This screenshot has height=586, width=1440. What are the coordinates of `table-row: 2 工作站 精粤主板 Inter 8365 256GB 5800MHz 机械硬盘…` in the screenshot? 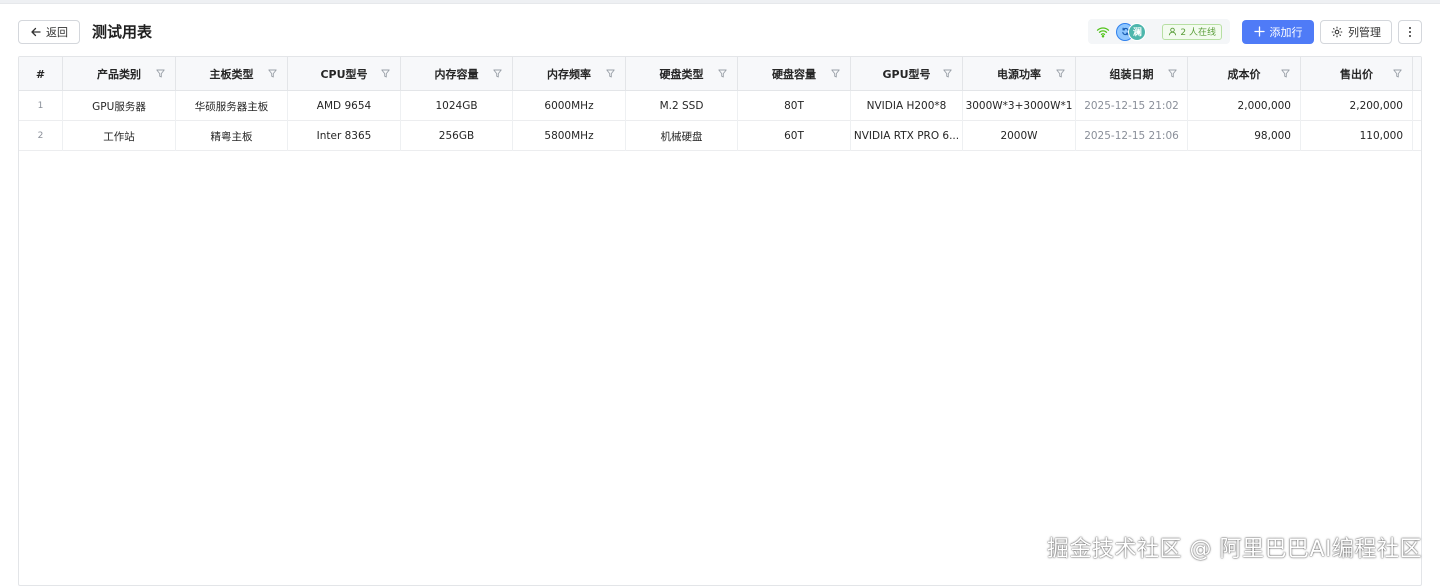 It's located at (720, 136).